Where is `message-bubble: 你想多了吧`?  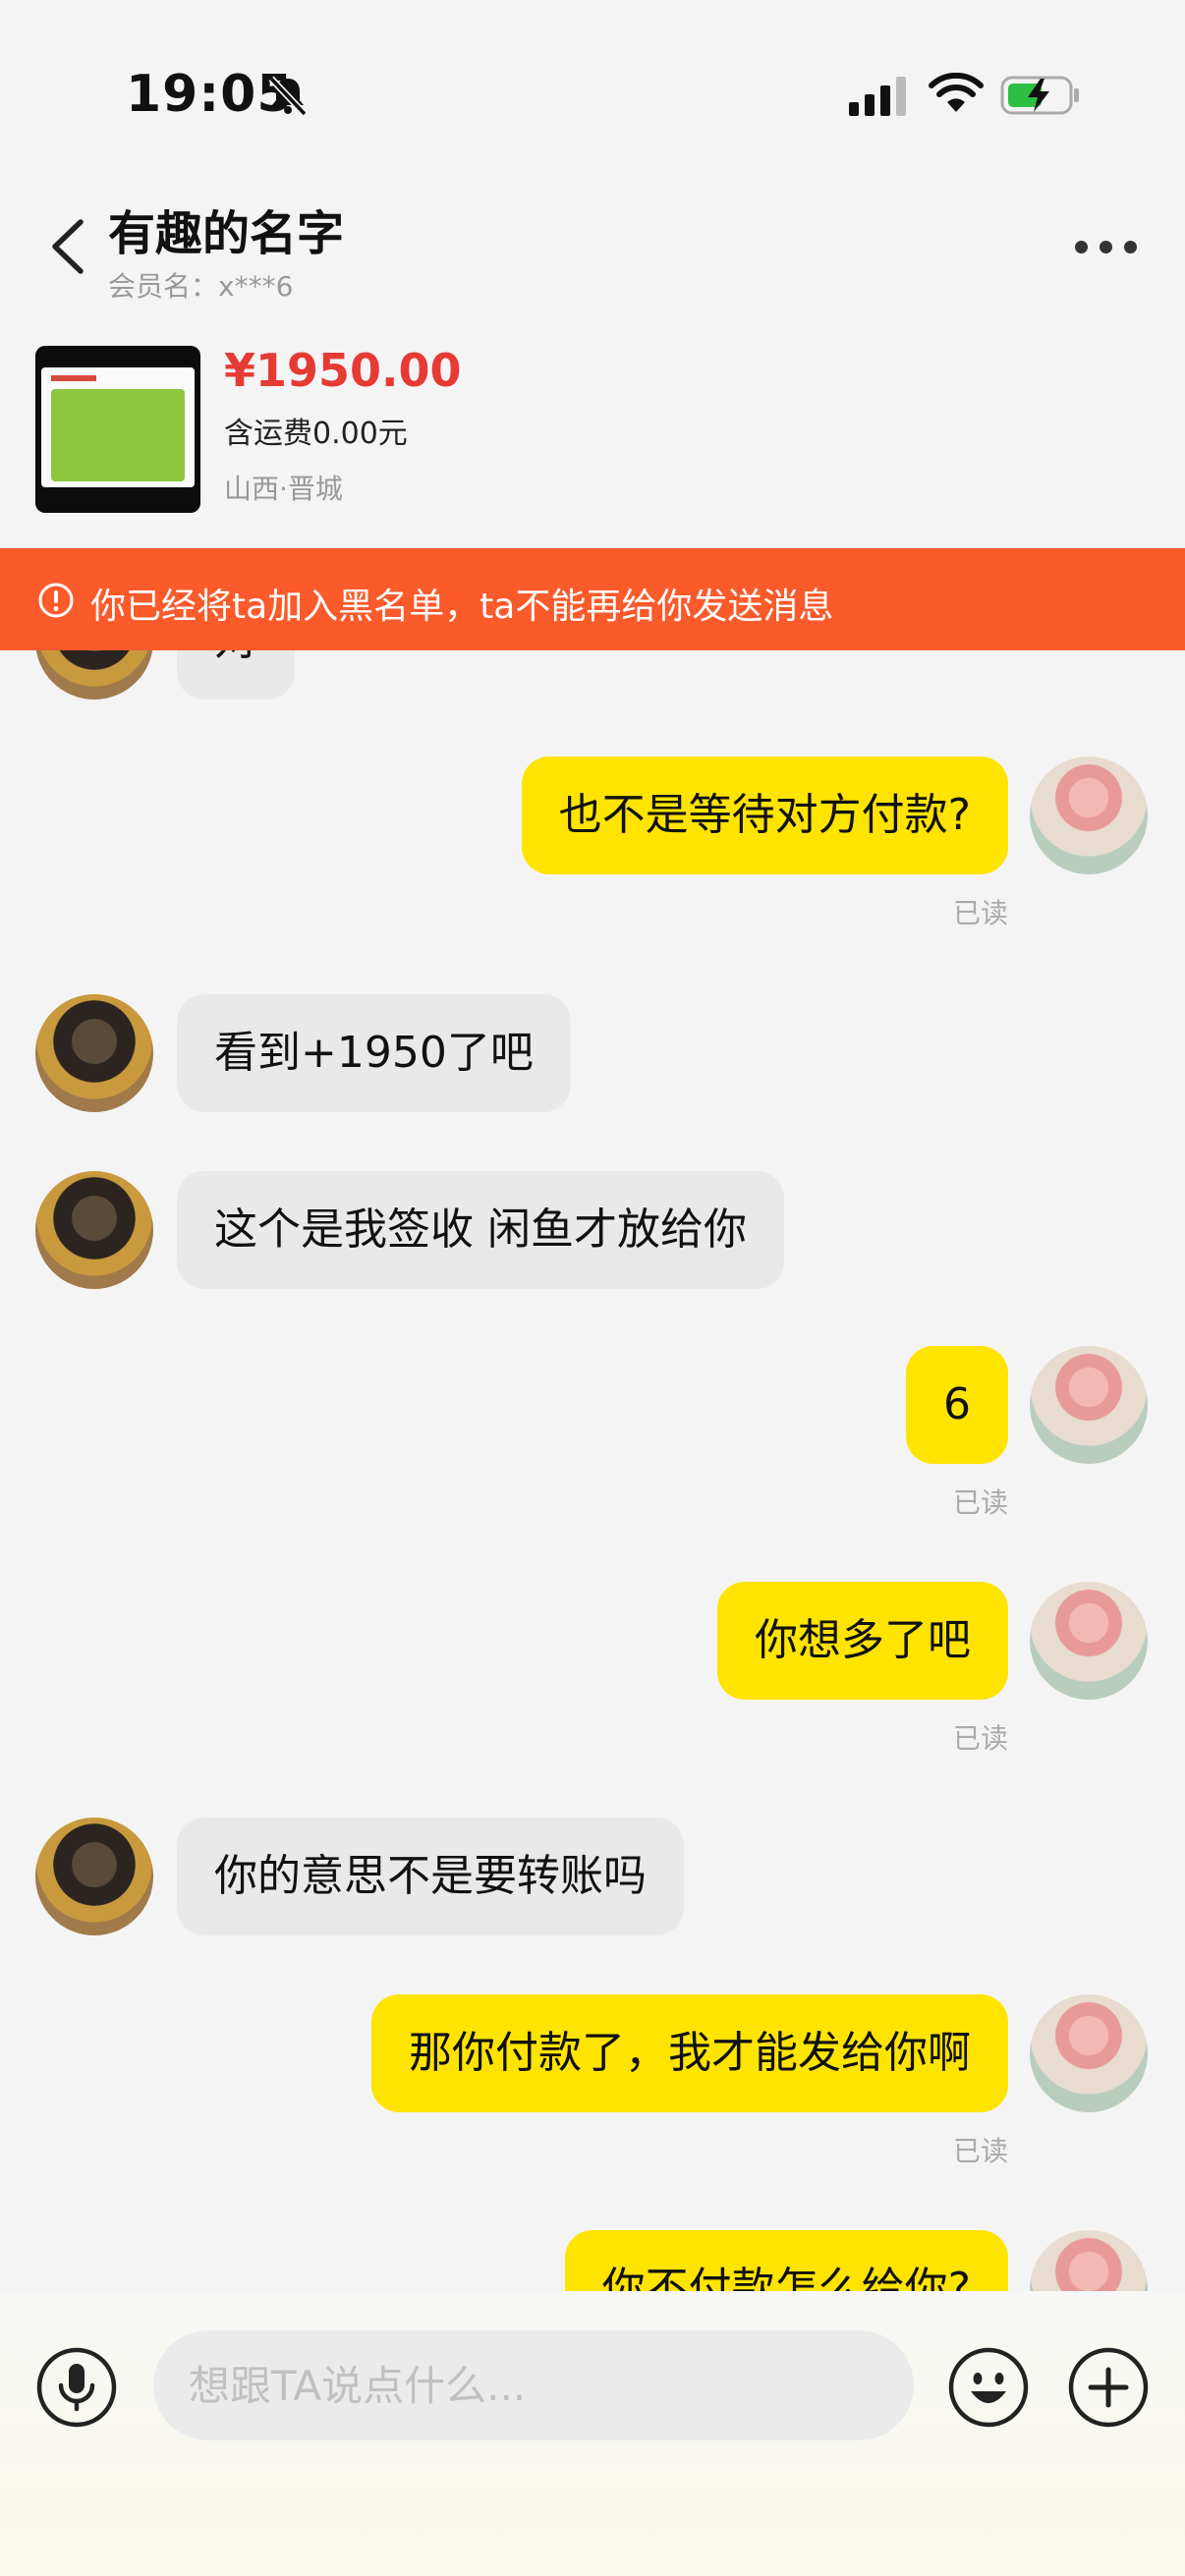
message-bubble: 你想多了吧 is located at coordinates (863, 1641).